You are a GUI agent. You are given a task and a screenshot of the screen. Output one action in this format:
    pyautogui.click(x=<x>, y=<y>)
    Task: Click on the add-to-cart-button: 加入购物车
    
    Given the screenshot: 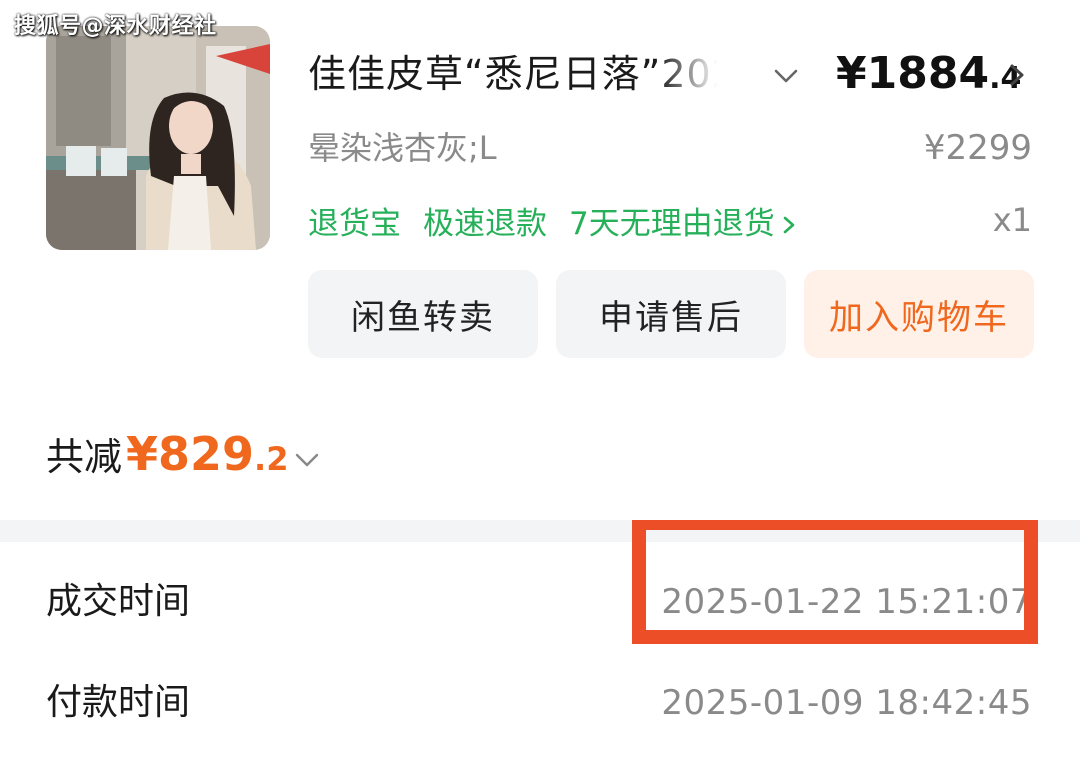 What is the action you would take?
    pyautogui.click(x=919, y=314)
    